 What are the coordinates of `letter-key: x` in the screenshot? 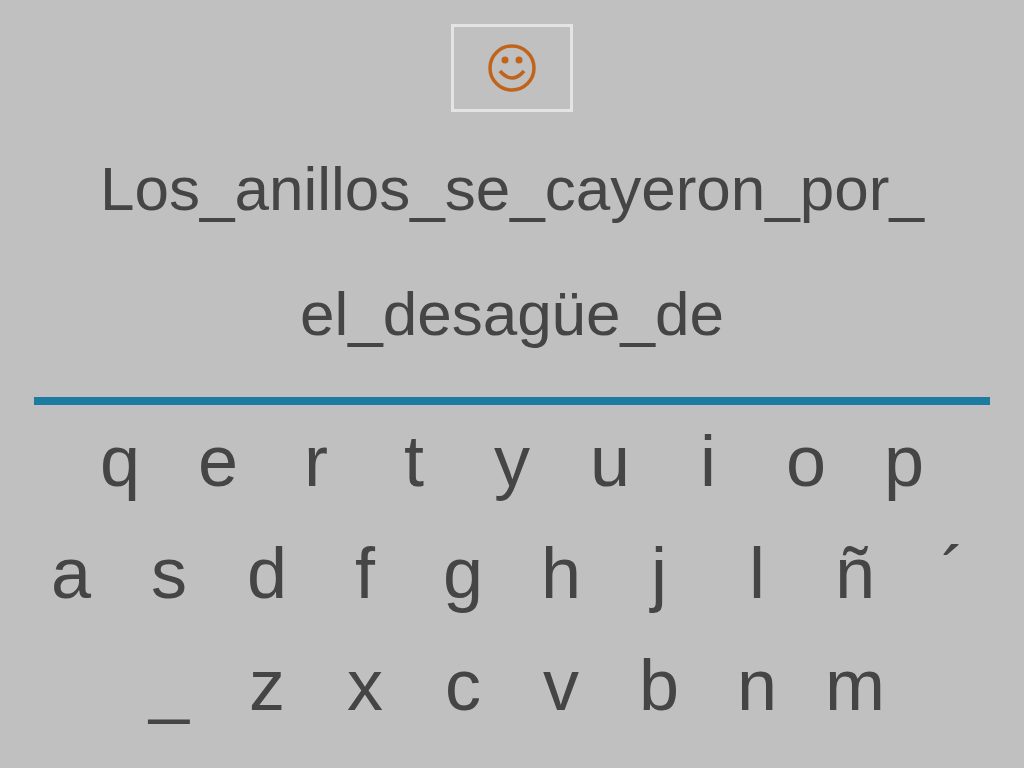 It's located at (365, 685).